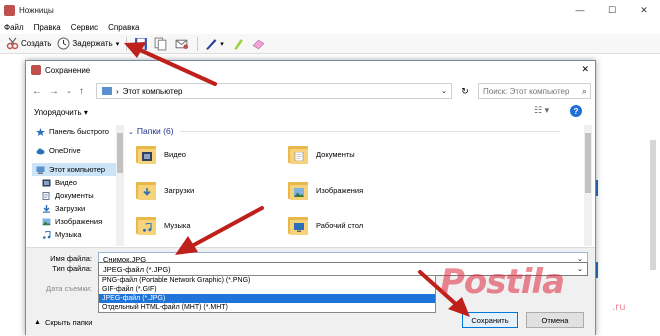  What do you see at coordinates (619, 307) in the screenshot?
I see `watermark-suffix: .ru` at bounding box center [619, 307].